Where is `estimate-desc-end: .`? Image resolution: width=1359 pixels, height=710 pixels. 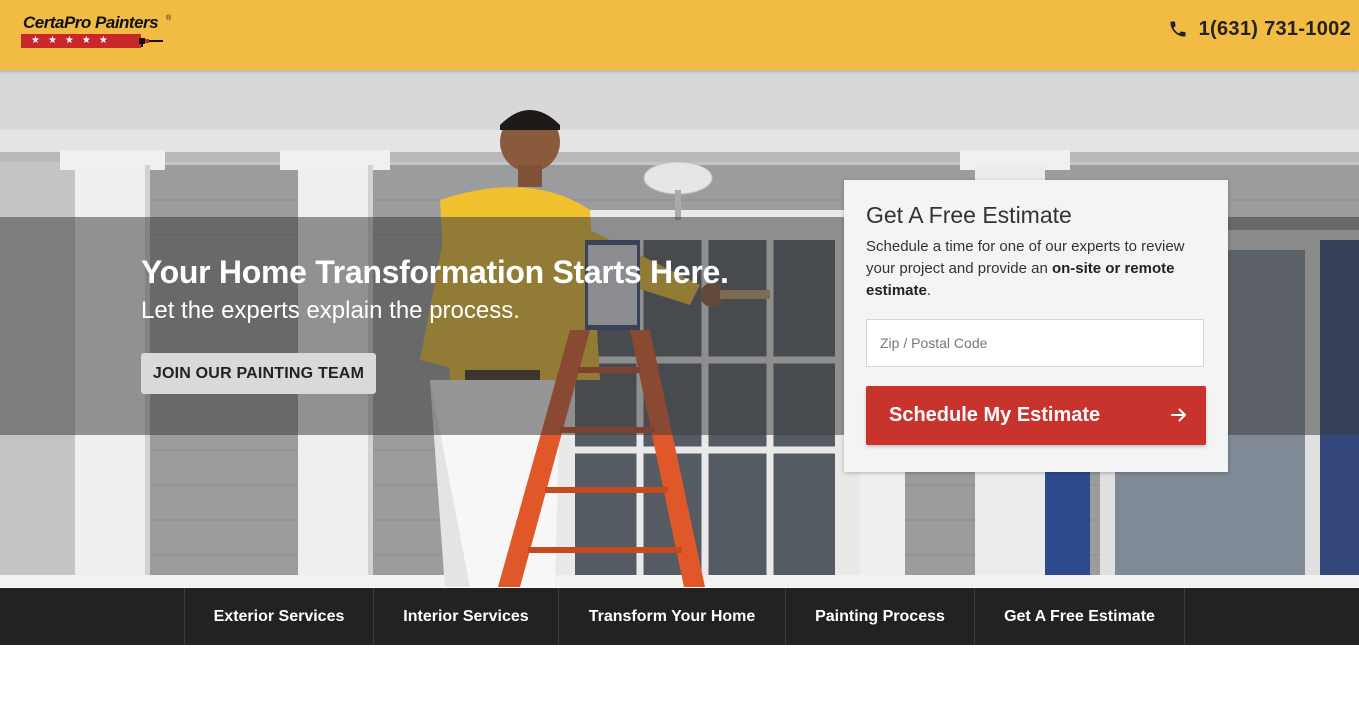
estimate-desc-end: . is located at coordinates (929, 290).